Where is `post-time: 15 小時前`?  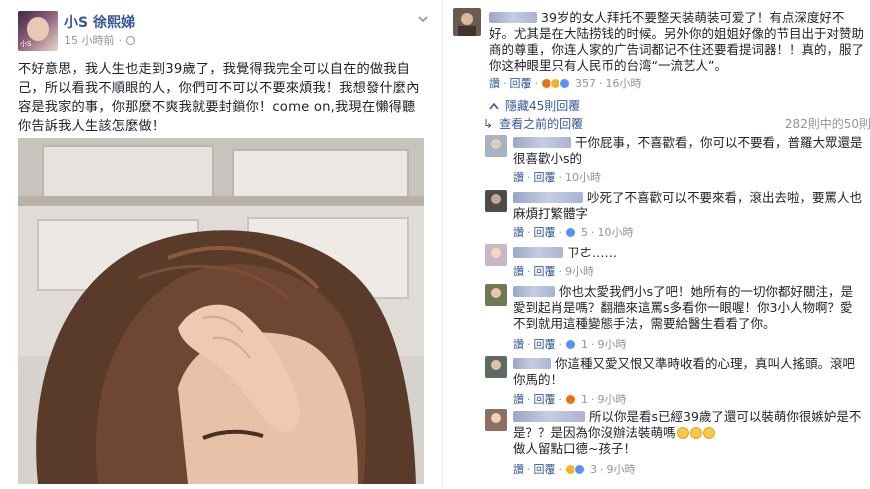
post-time: 15 小時前 is located at coordinates (89, 40).